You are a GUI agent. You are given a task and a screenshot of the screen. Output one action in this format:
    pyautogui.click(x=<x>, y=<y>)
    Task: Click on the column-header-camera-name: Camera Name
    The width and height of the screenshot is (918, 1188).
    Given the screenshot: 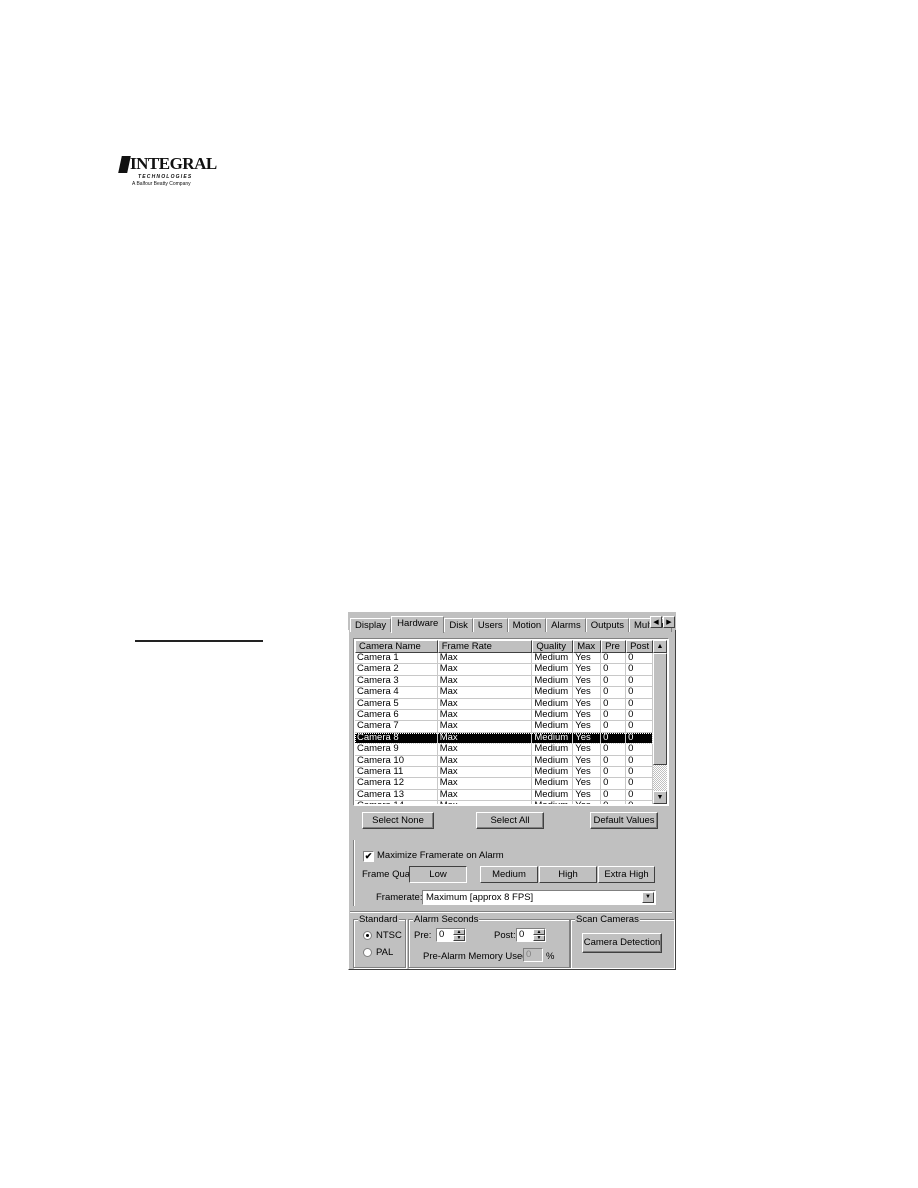 What is the action you would take?
    pyautogui.click(x=396, y=646)
    